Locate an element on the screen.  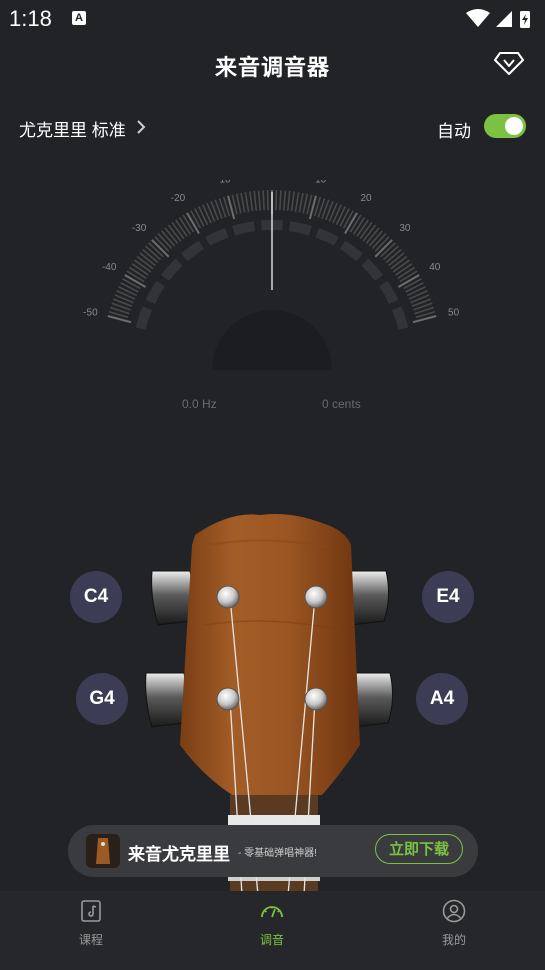
gauge-scale-label: -20 is located at coordinates (178, 198).